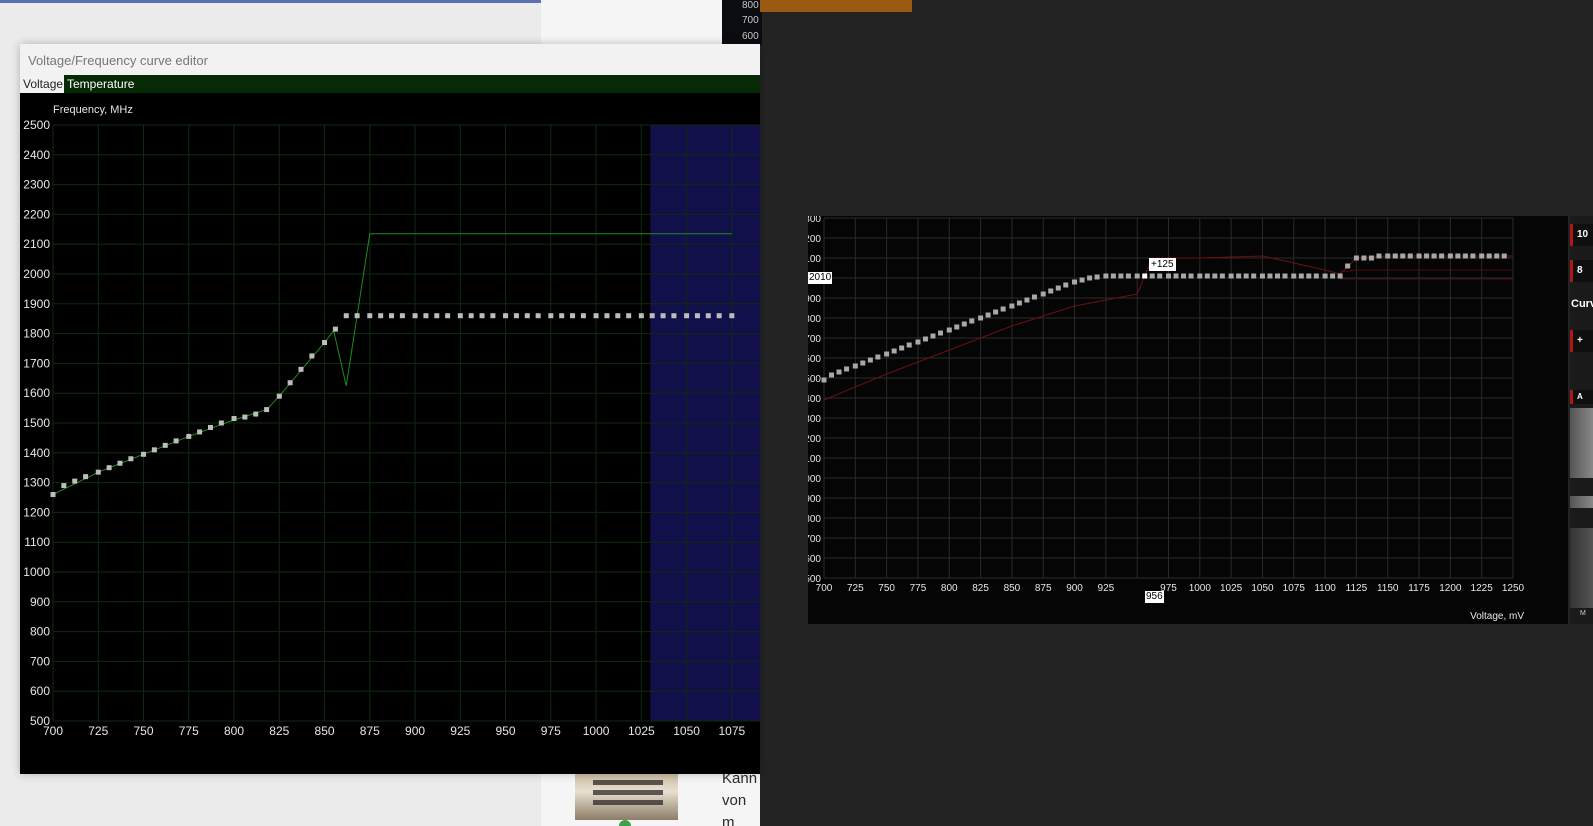 Image resolution: width=1593 pixels, height=826 pixels. Describe the element at coordinates (100, 84) in the screenshot. I see `tab-temperature: Temperature` at that location.